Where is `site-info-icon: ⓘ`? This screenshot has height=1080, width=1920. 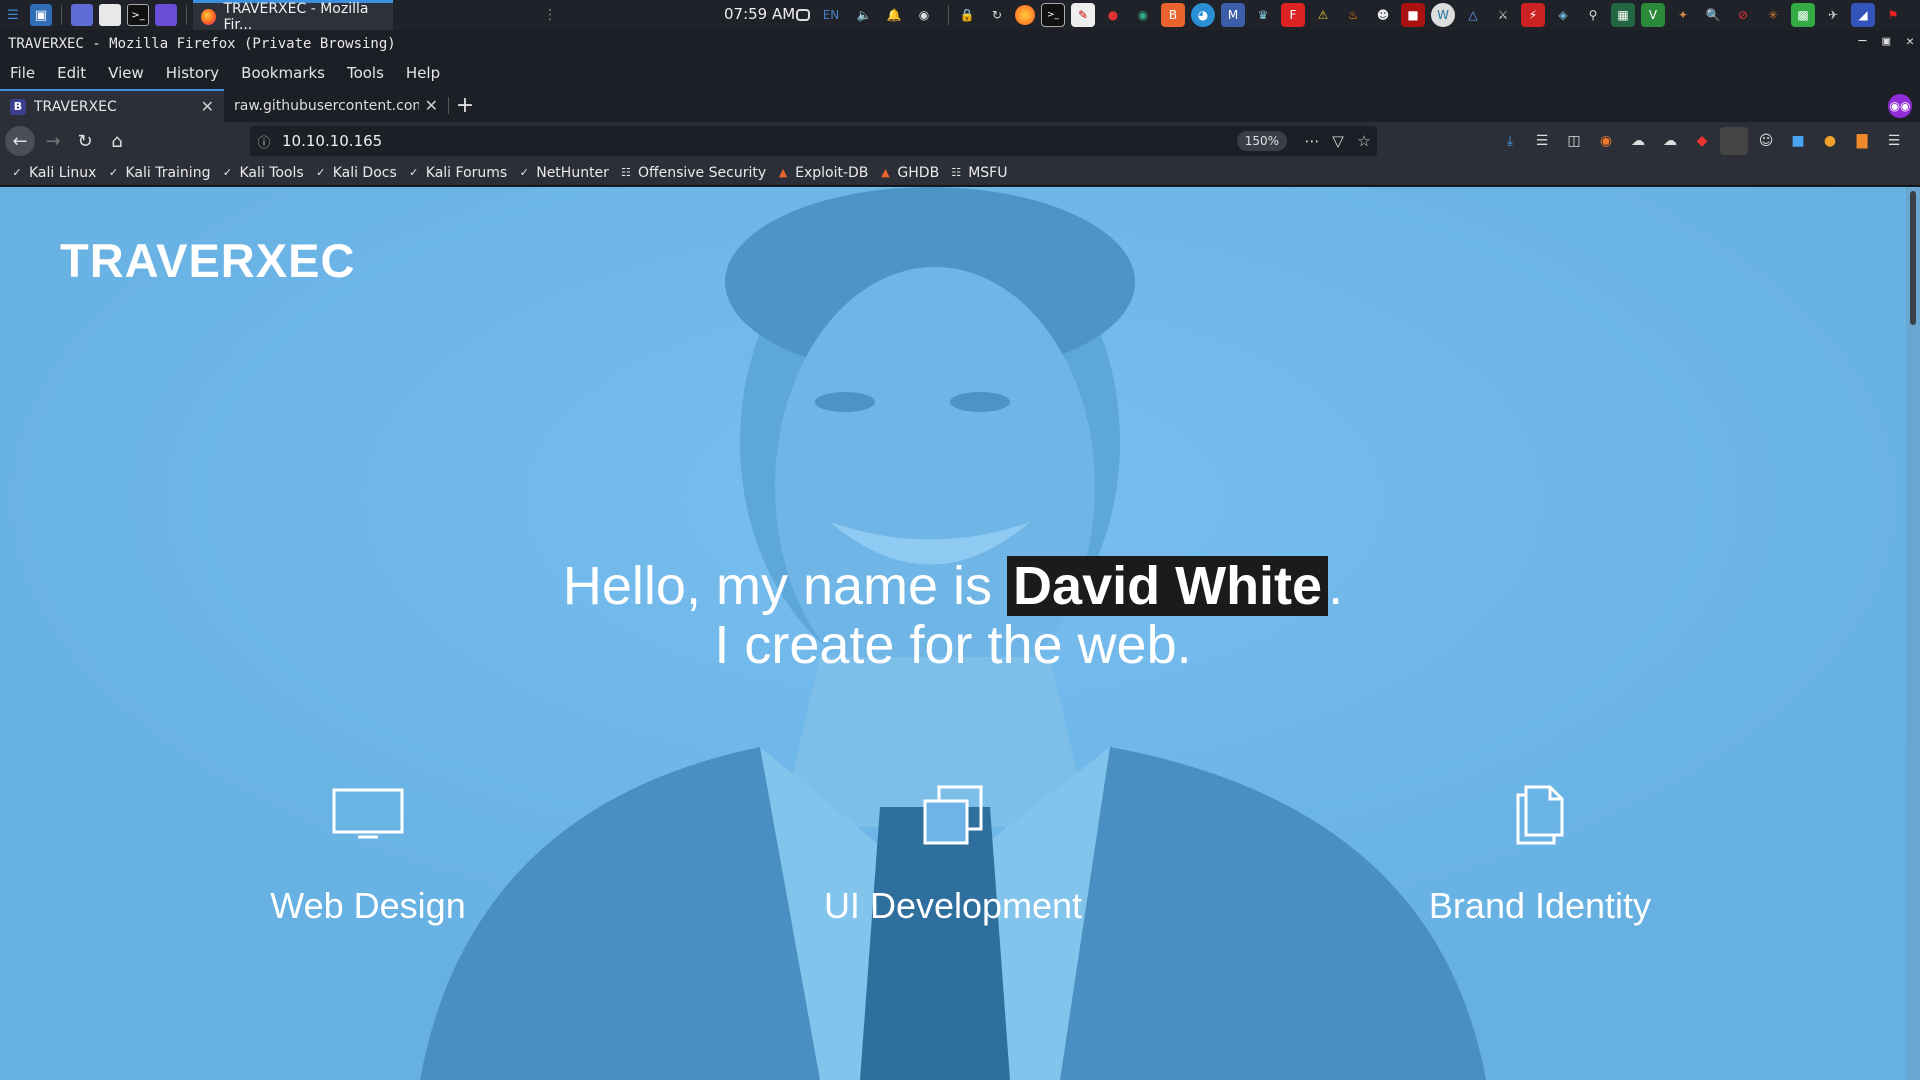 site-info-icon: ⓘ is located at coordinates (264, 141).